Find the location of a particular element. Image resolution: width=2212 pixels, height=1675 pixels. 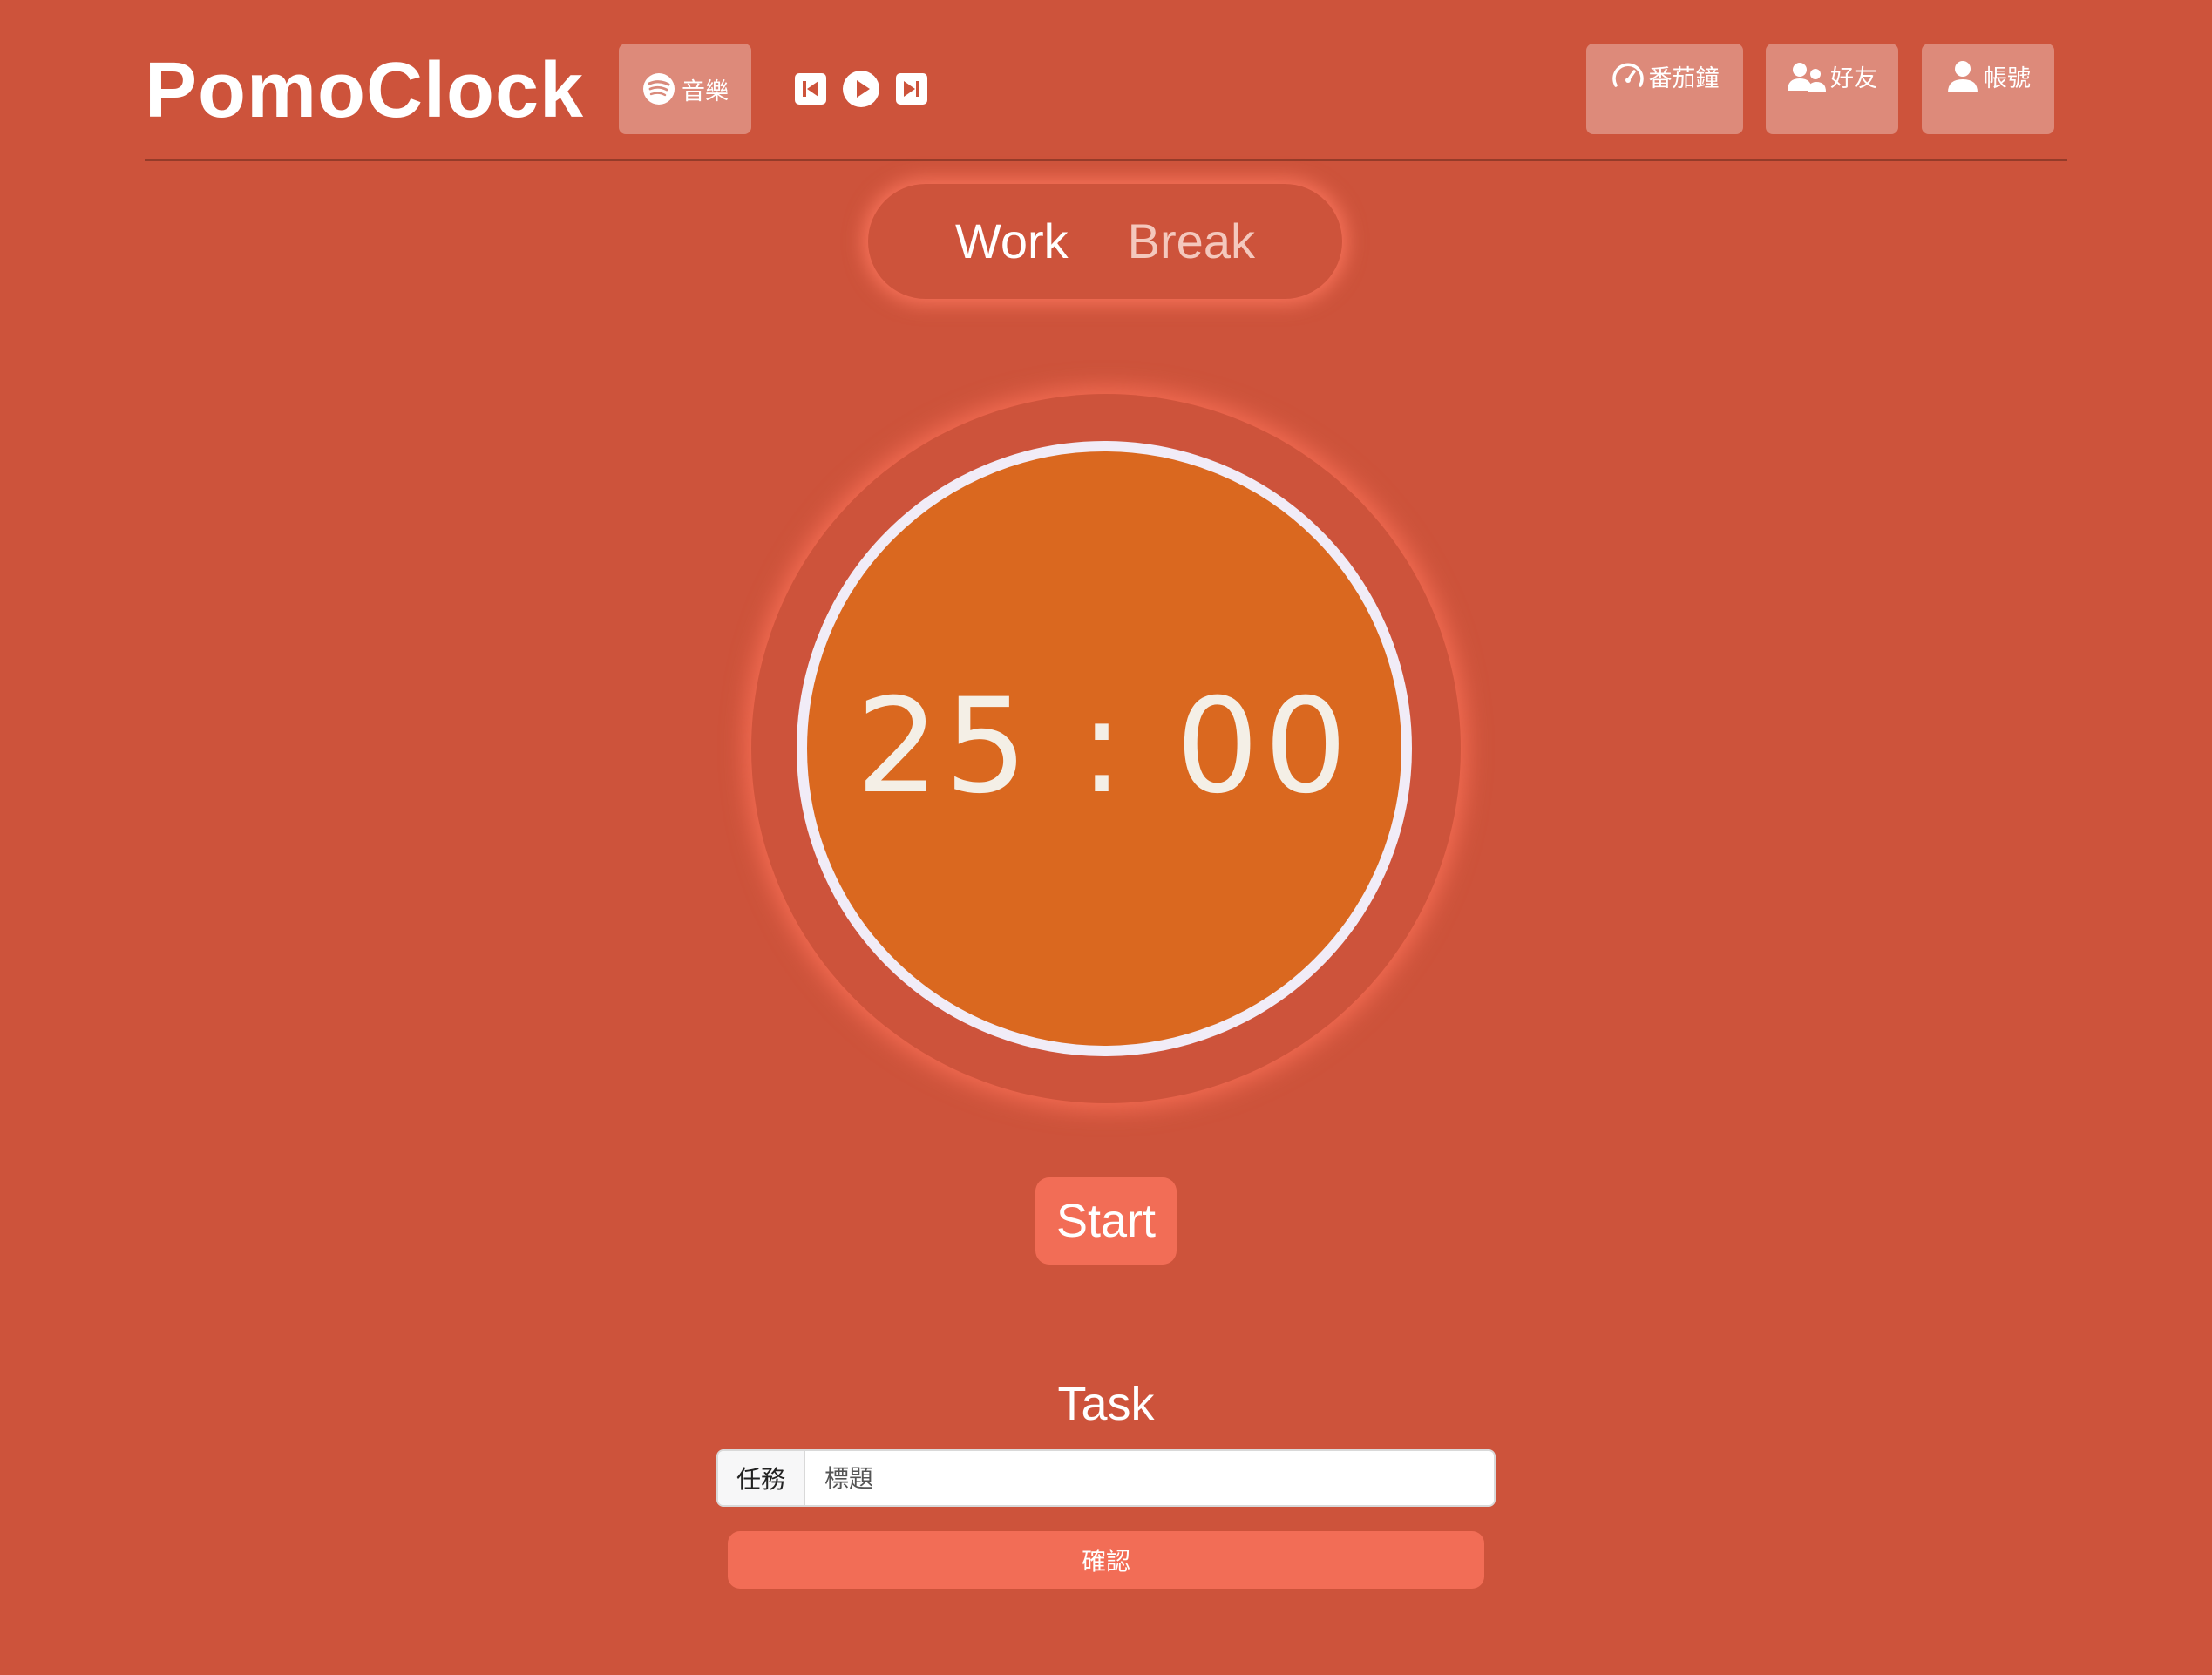

nav-account-label: 帳號 is located at coordinates (2007, 78).